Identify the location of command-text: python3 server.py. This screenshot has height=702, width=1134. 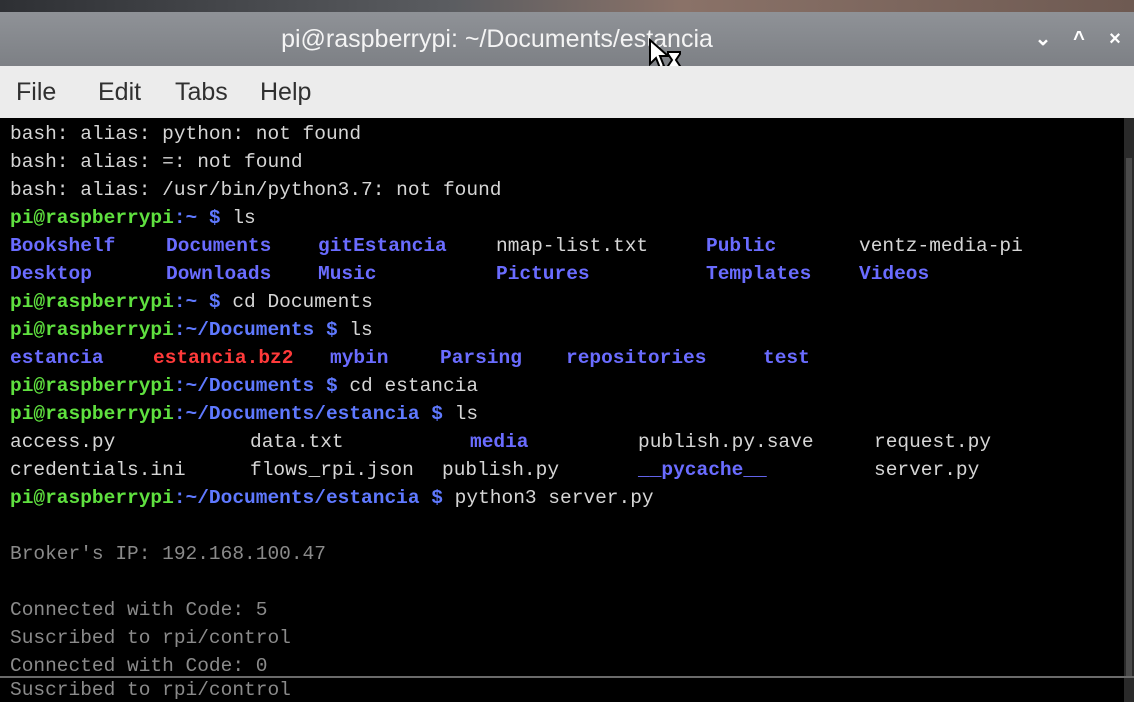
(548, 498).